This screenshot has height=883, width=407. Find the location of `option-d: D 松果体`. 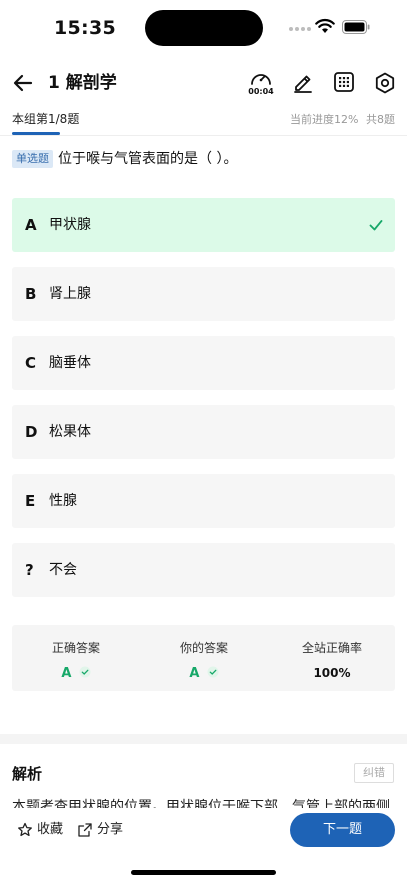

option-d: D 松果体 is located at coordinates (203, 432).